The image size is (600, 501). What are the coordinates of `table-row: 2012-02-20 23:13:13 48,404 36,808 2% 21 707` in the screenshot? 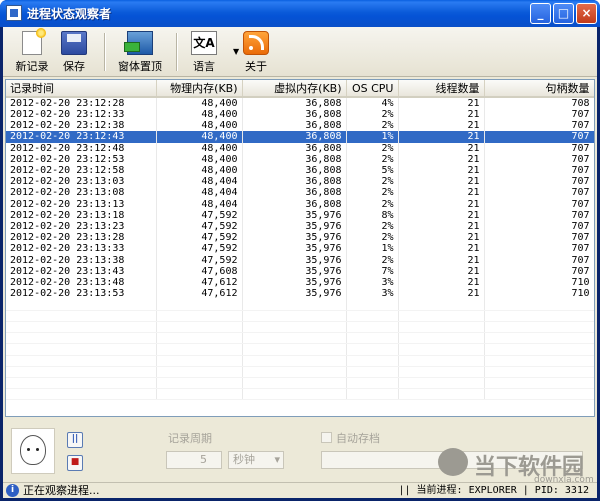 It's located at (300, 204).